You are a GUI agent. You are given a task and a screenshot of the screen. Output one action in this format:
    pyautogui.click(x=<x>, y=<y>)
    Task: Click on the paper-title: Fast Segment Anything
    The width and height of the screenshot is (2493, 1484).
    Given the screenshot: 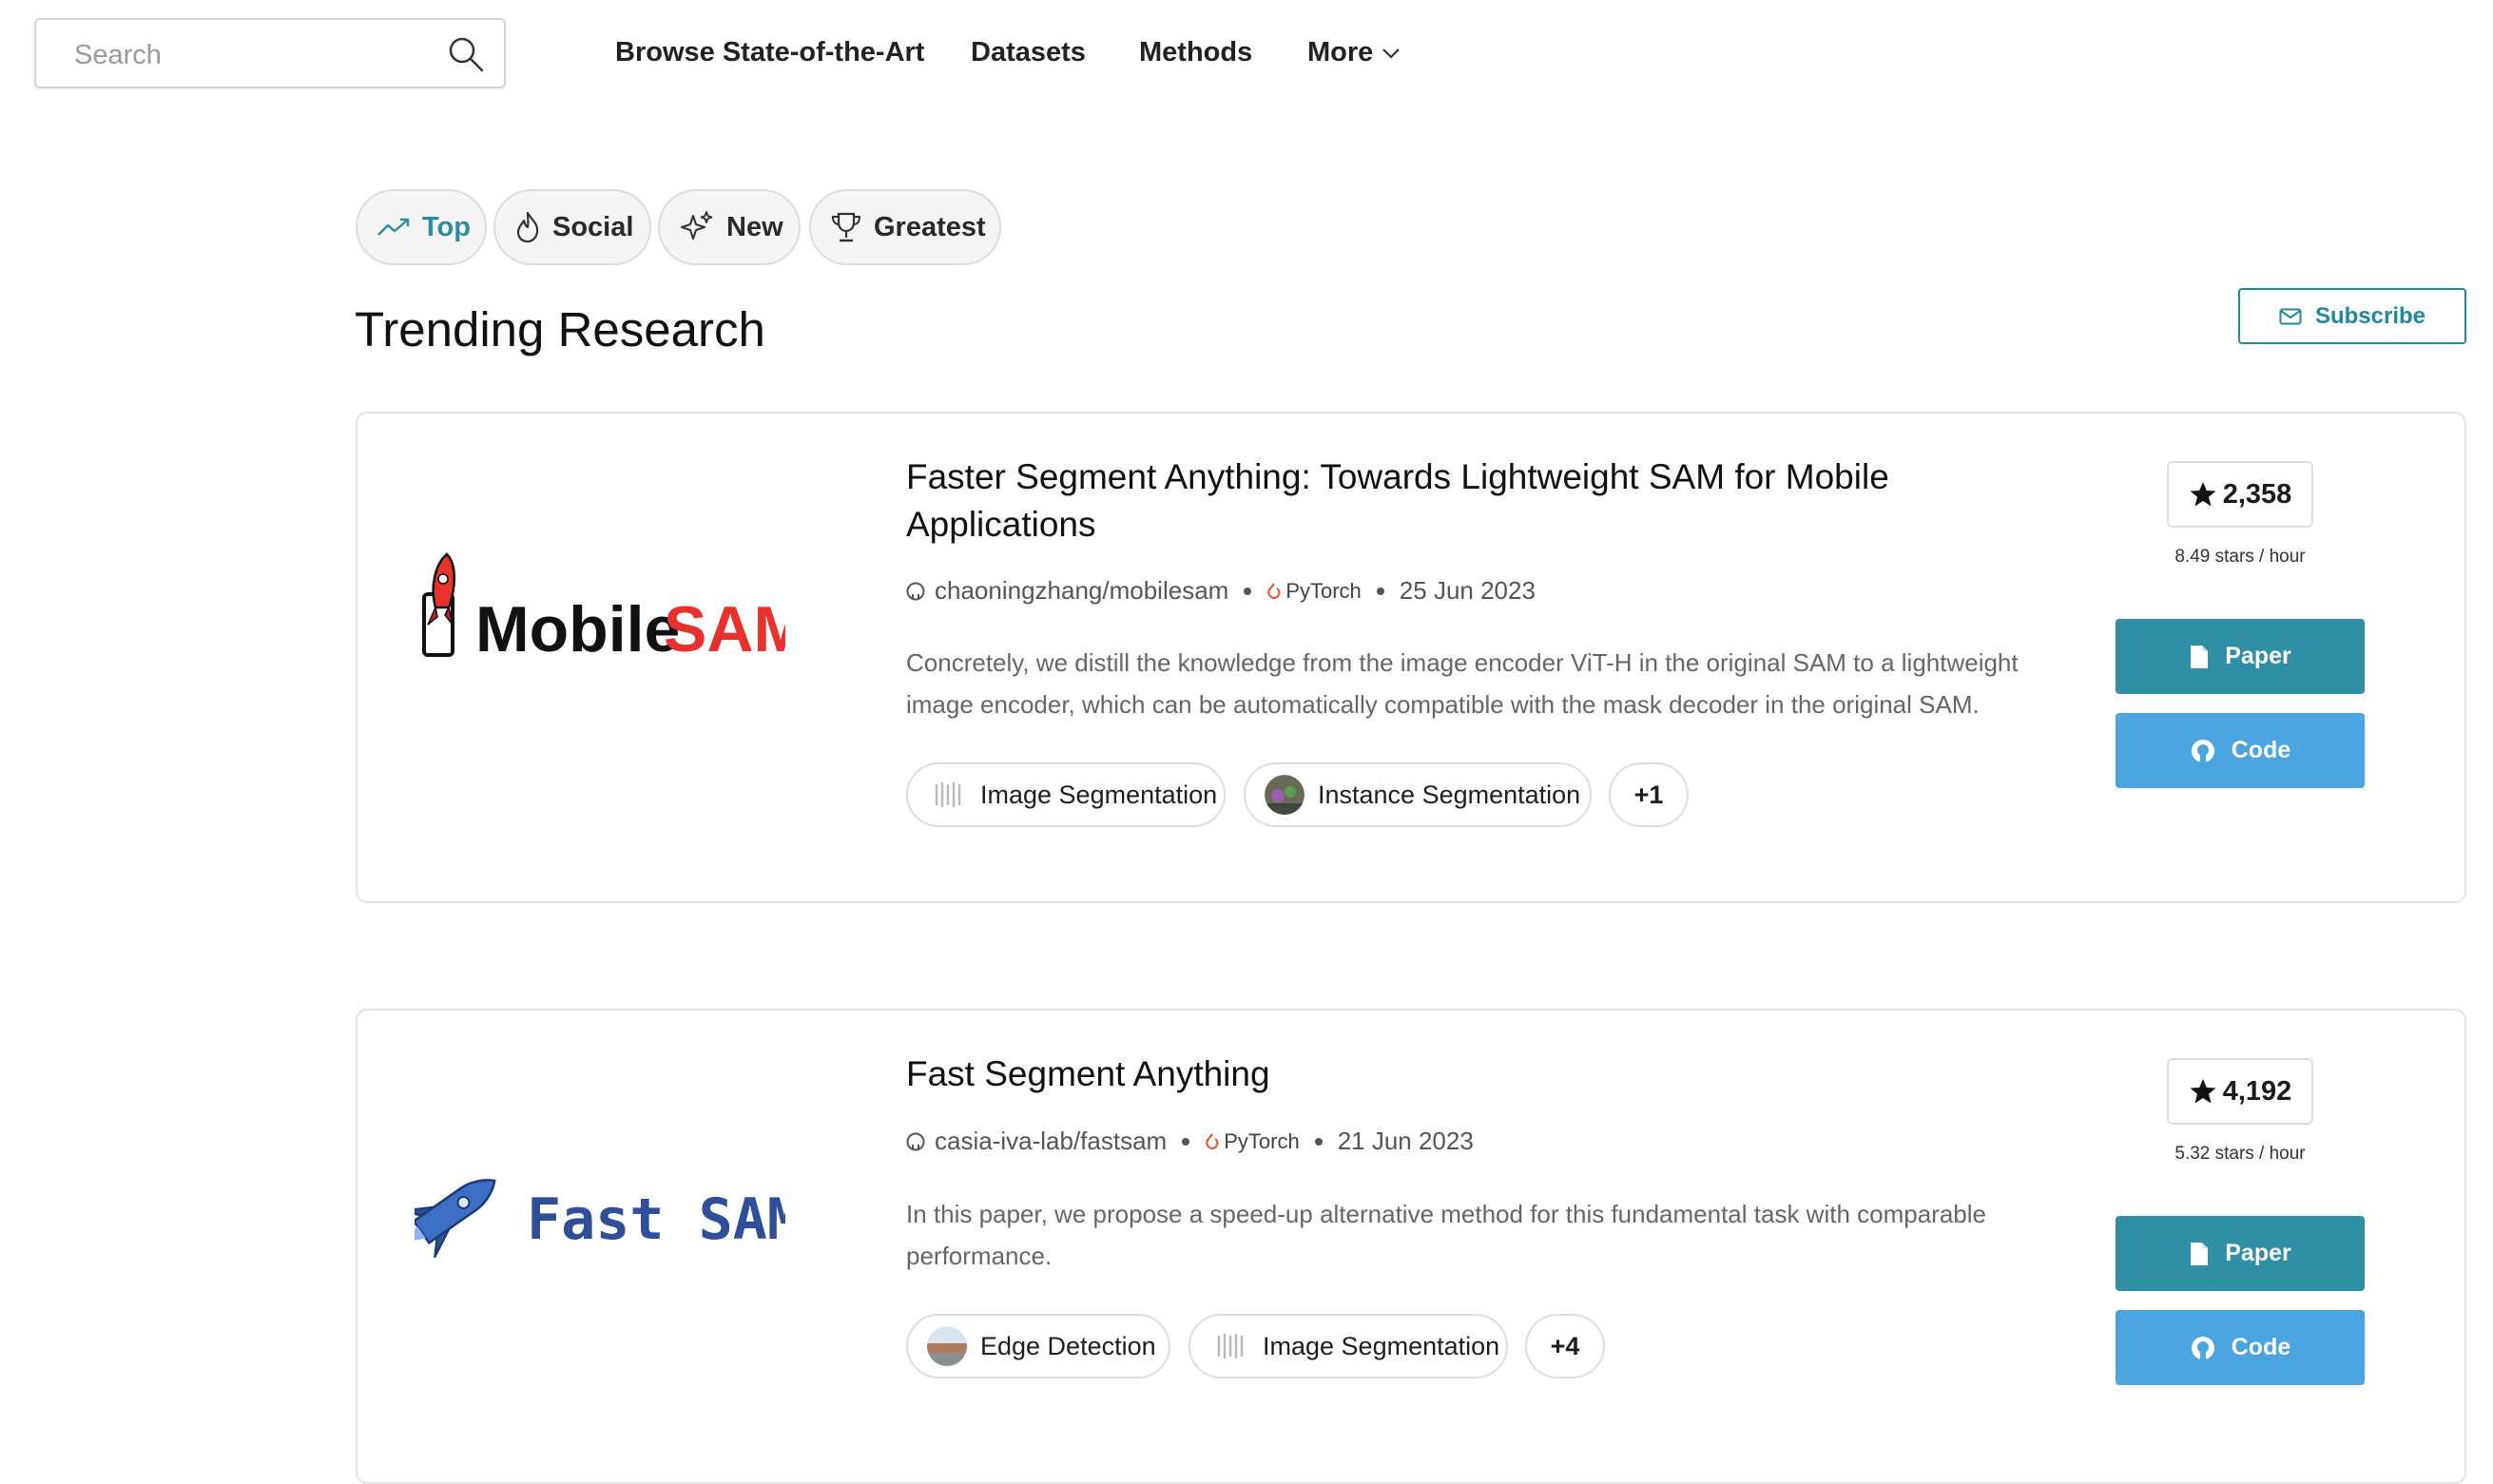 What is the action you would take?
    pyautogui.click(x=1457, y=1074)
    